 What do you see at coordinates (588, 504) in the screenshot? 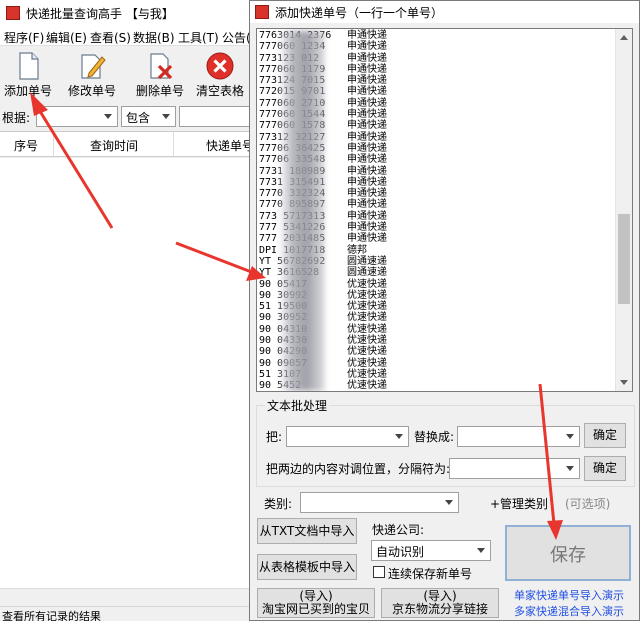
I see `optional-hint: (可选项)` at bounding box center [588, 504].